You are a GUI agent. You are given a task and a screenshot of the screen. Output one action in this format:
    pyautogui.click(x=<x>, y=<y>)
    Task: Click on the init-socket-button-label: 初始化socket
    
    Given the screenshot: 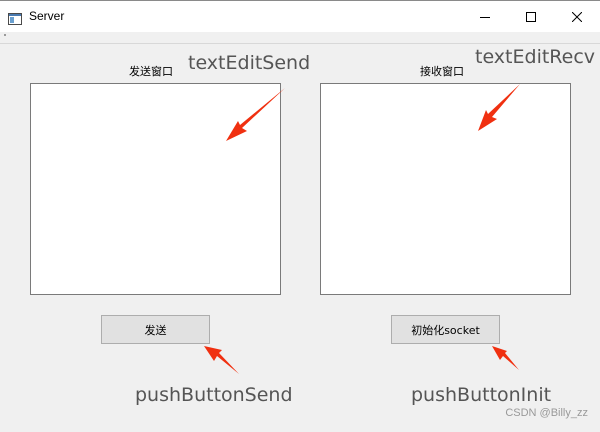 What is the action you would take?
    pyautogui.click(x=445, y=330)
    